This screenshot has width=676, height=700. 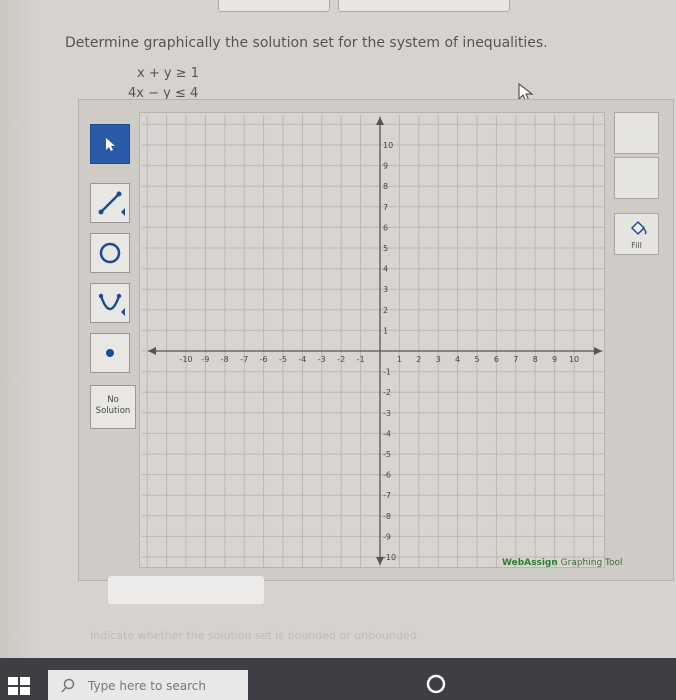 I want to click on x-tick-label: -10, so click(x=185, y=359).